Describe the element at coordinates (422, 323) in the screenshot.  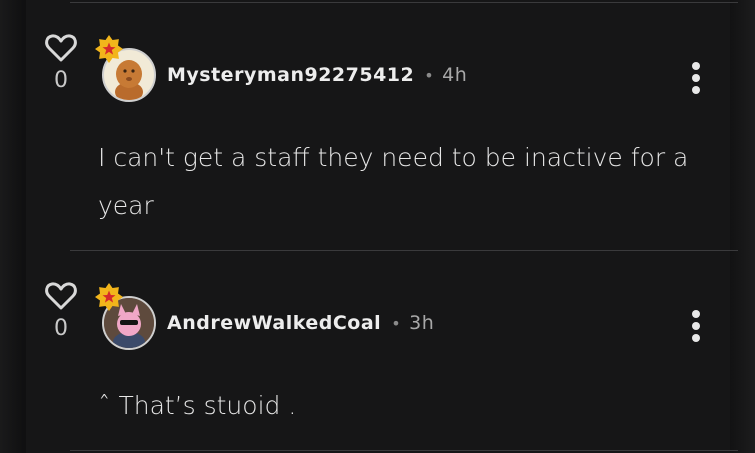
I see `timestamp: 3h` at that location.